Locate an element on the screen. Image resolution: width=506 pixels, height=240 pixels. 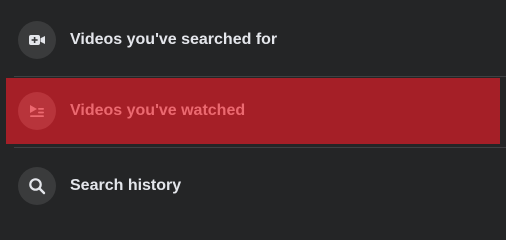
menu-item-label: Search history is located at coordinates (126, 185).